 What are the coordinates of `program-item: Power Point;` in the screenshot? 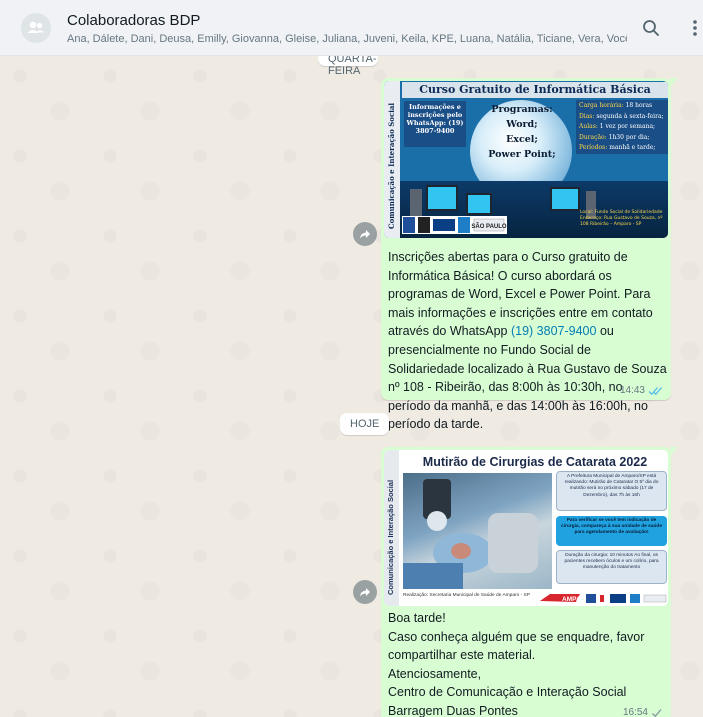 It's located at (522, 154).